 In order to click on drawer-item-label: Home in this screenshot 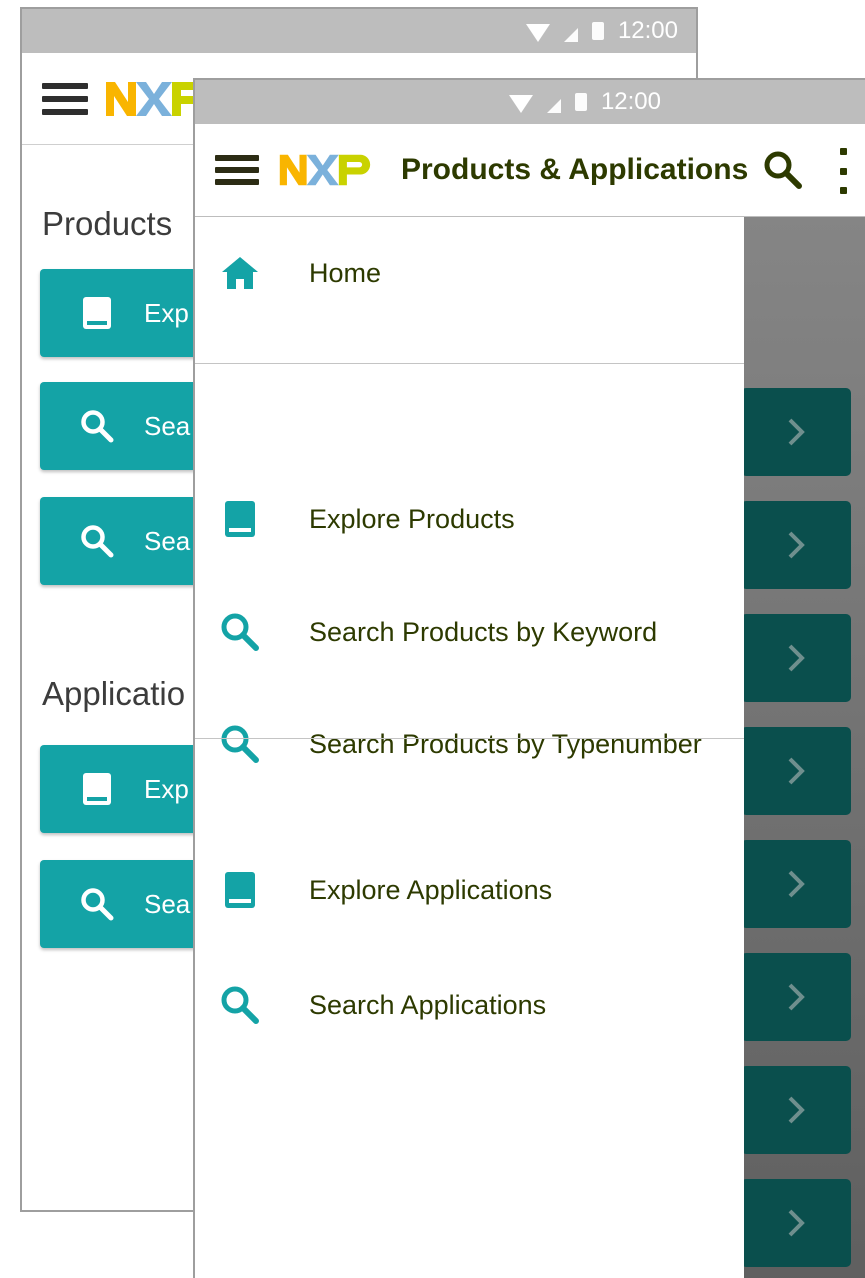, I will do `click(345, 272)`.